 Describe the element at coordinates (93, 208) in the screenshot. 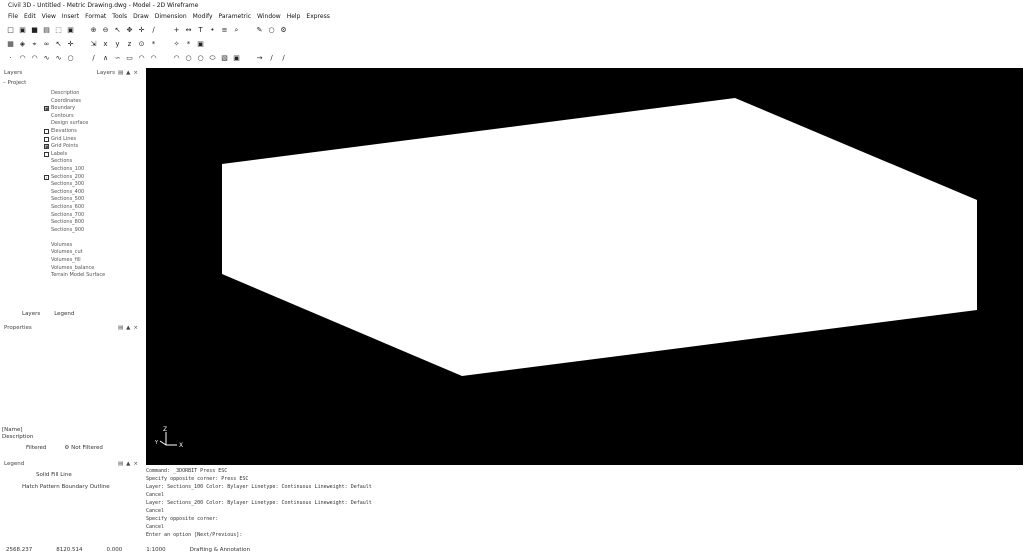

I see `layer-item: Sections_600` at that location.